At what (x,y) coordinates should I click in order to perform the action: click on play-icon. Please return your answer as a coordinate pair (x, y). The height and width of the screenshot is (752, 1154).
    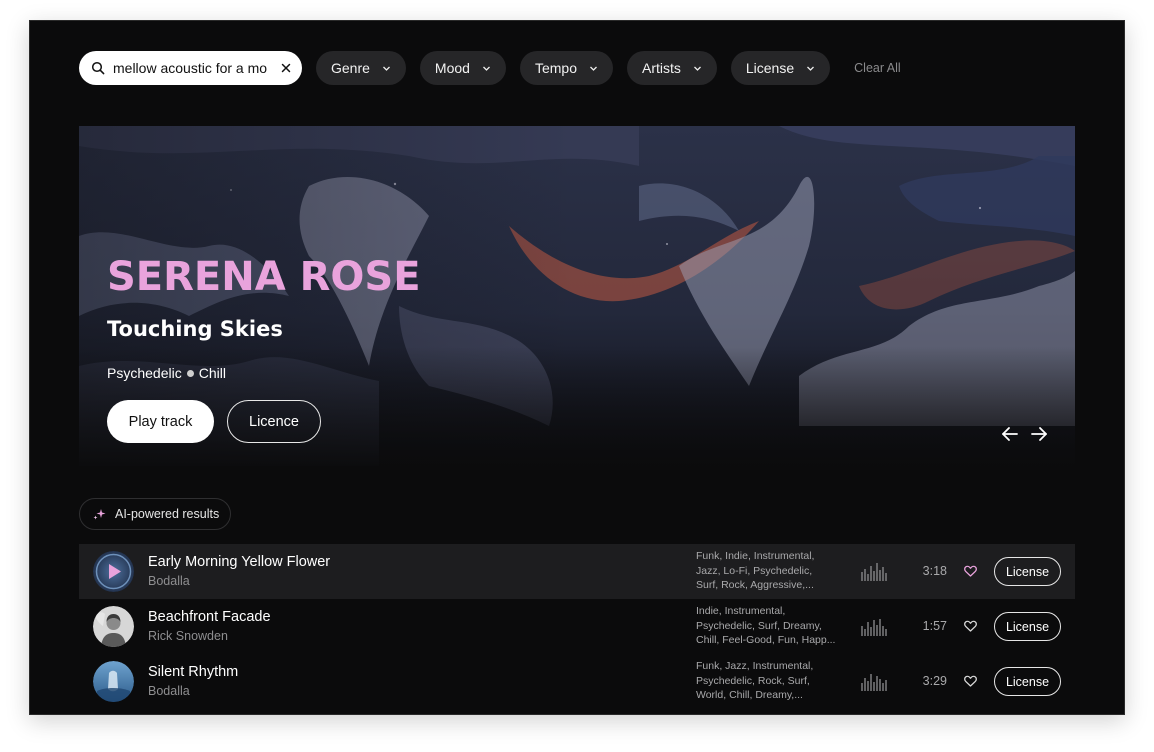
    Looking at the image, I should click on (113, 571).